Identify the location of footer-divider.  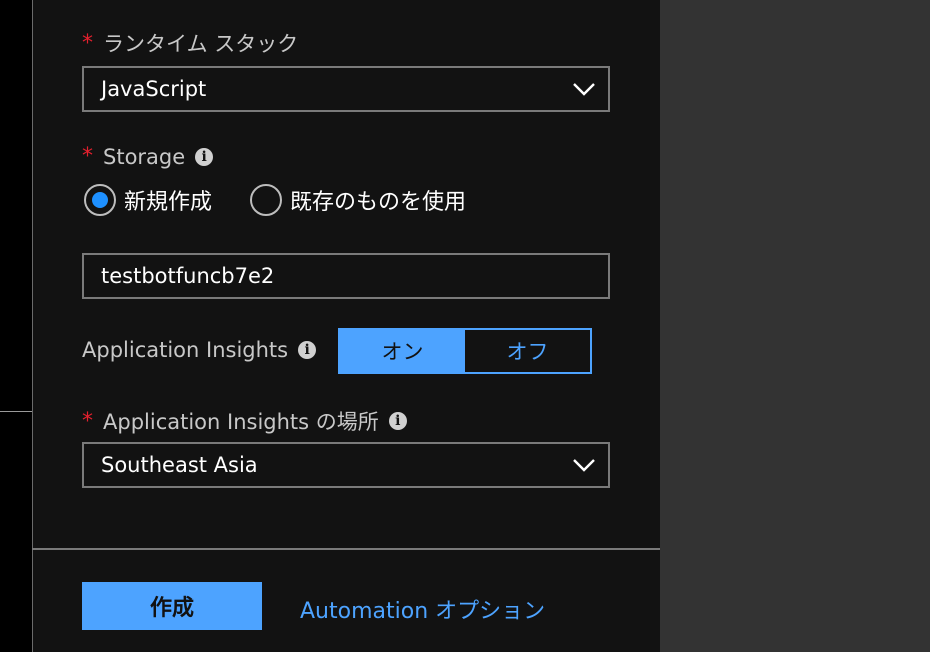
(346, 549).